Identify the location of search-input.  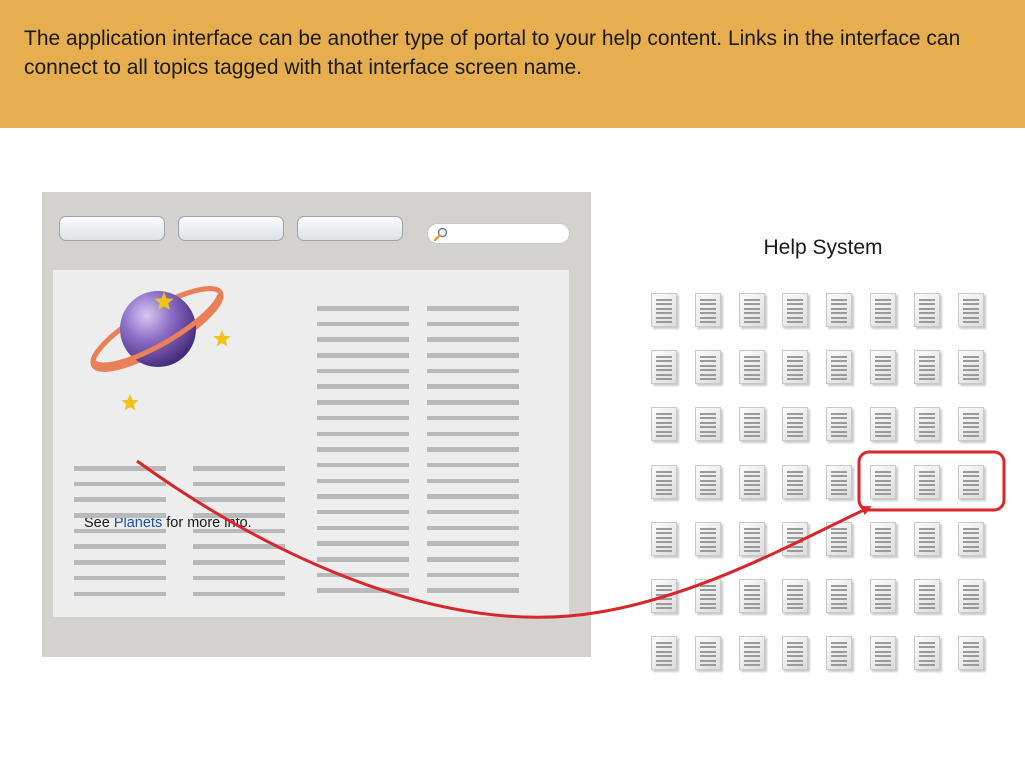
(498, 233).